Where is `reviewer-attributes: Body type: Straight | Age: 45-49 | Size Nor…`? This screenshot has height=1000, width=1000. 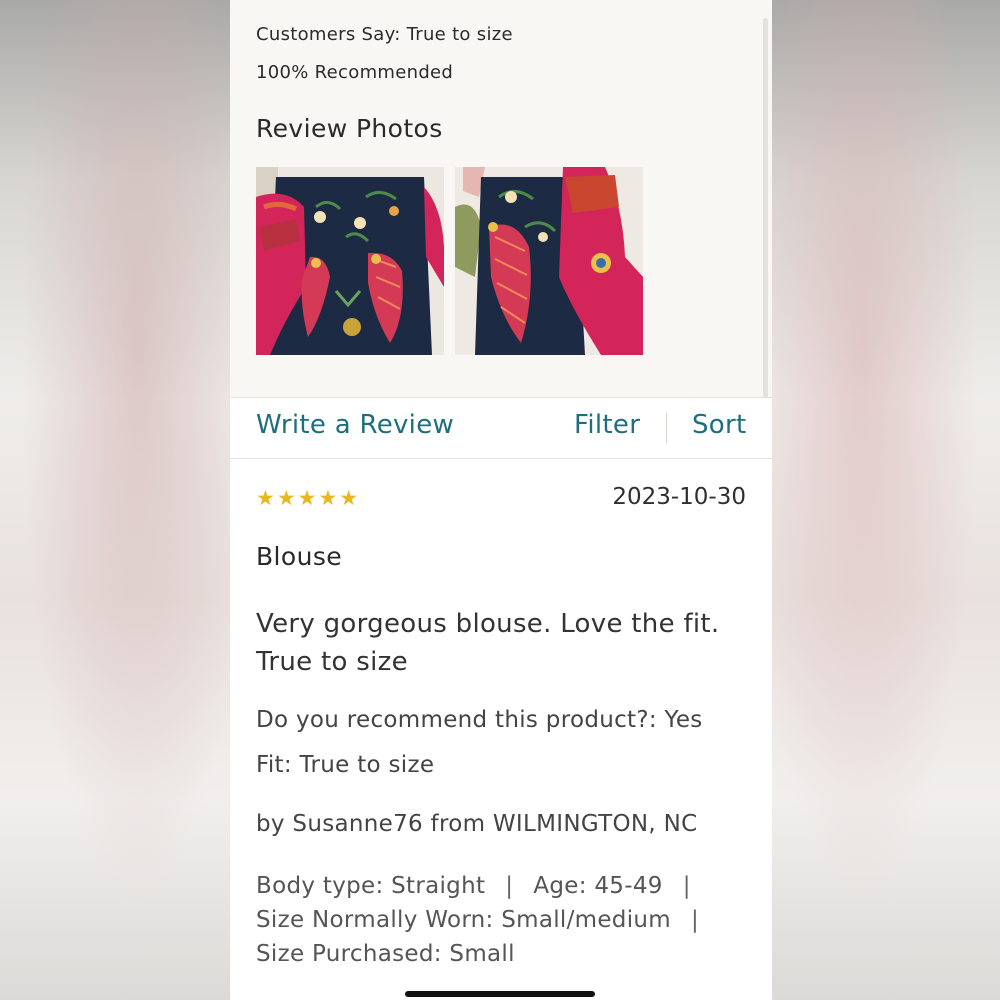 reviewer-attributes: Body type: Straight | Age: 45-49 | Size Nor… is located at coordinates (506, 920).